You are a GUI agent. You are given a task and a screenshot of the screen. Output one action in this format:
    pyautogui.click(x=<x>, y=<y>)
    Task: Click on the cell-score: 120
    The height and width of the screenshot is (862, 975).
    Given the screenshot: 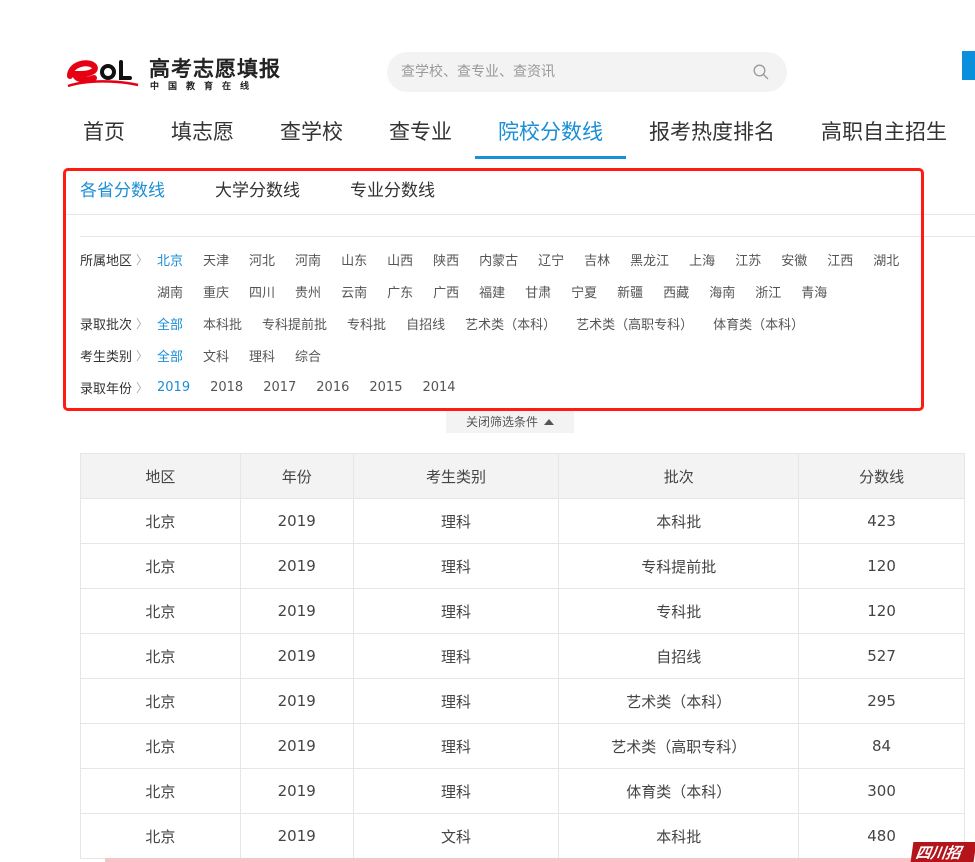 What is the action you would take?
    pyautogui.click(x=881, y=611)
    